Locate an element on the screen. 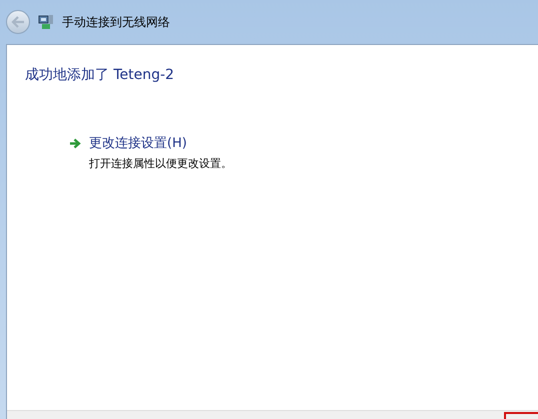 The height and width of the screenshot is (419, 538). task-link: 更改连接设置(H) is located at coordinates (160, 144).